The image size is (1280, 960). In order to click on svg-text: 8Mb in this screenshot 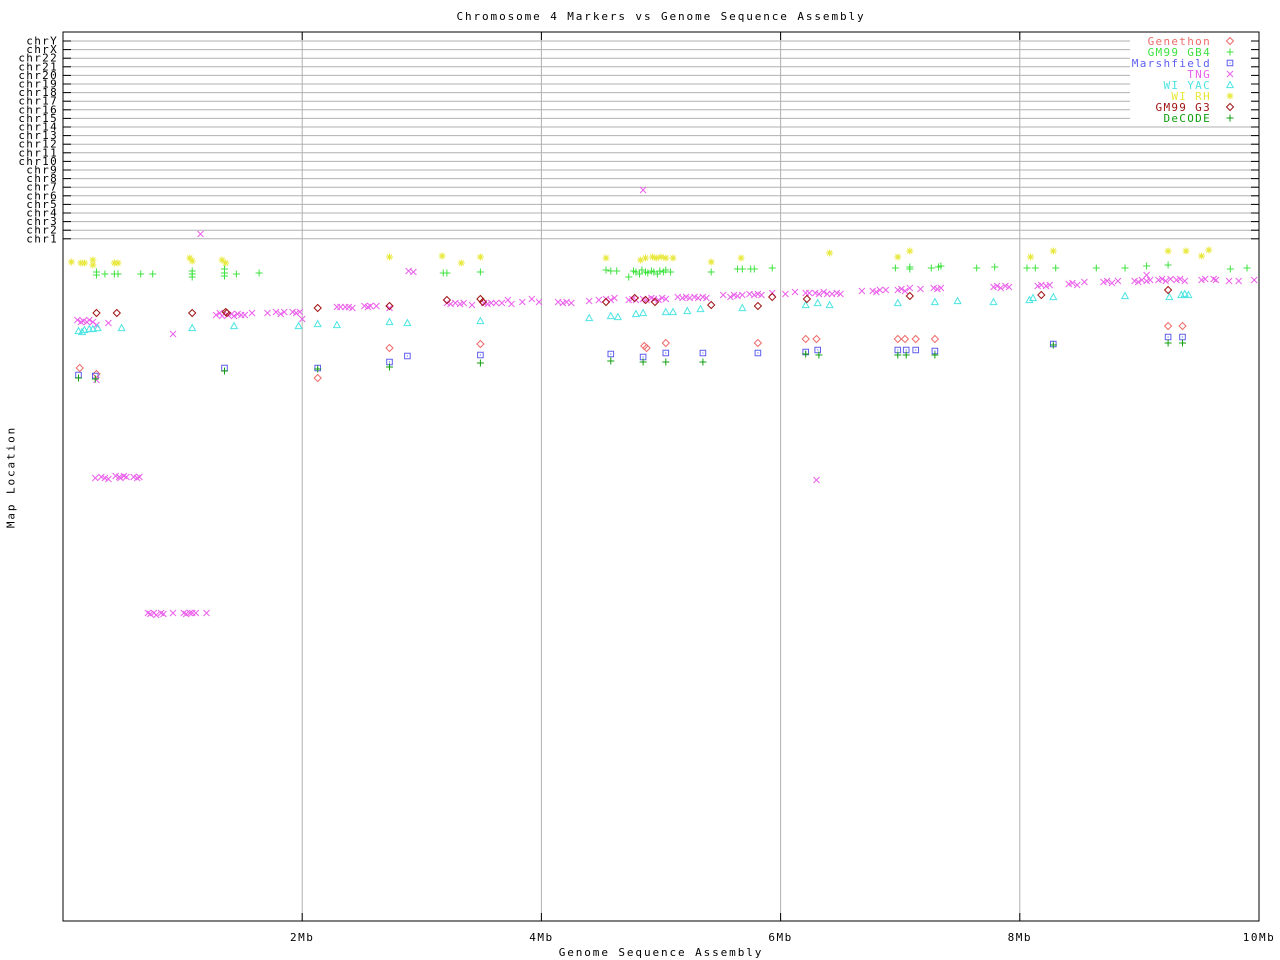, I will do `click(1020, 937)`.